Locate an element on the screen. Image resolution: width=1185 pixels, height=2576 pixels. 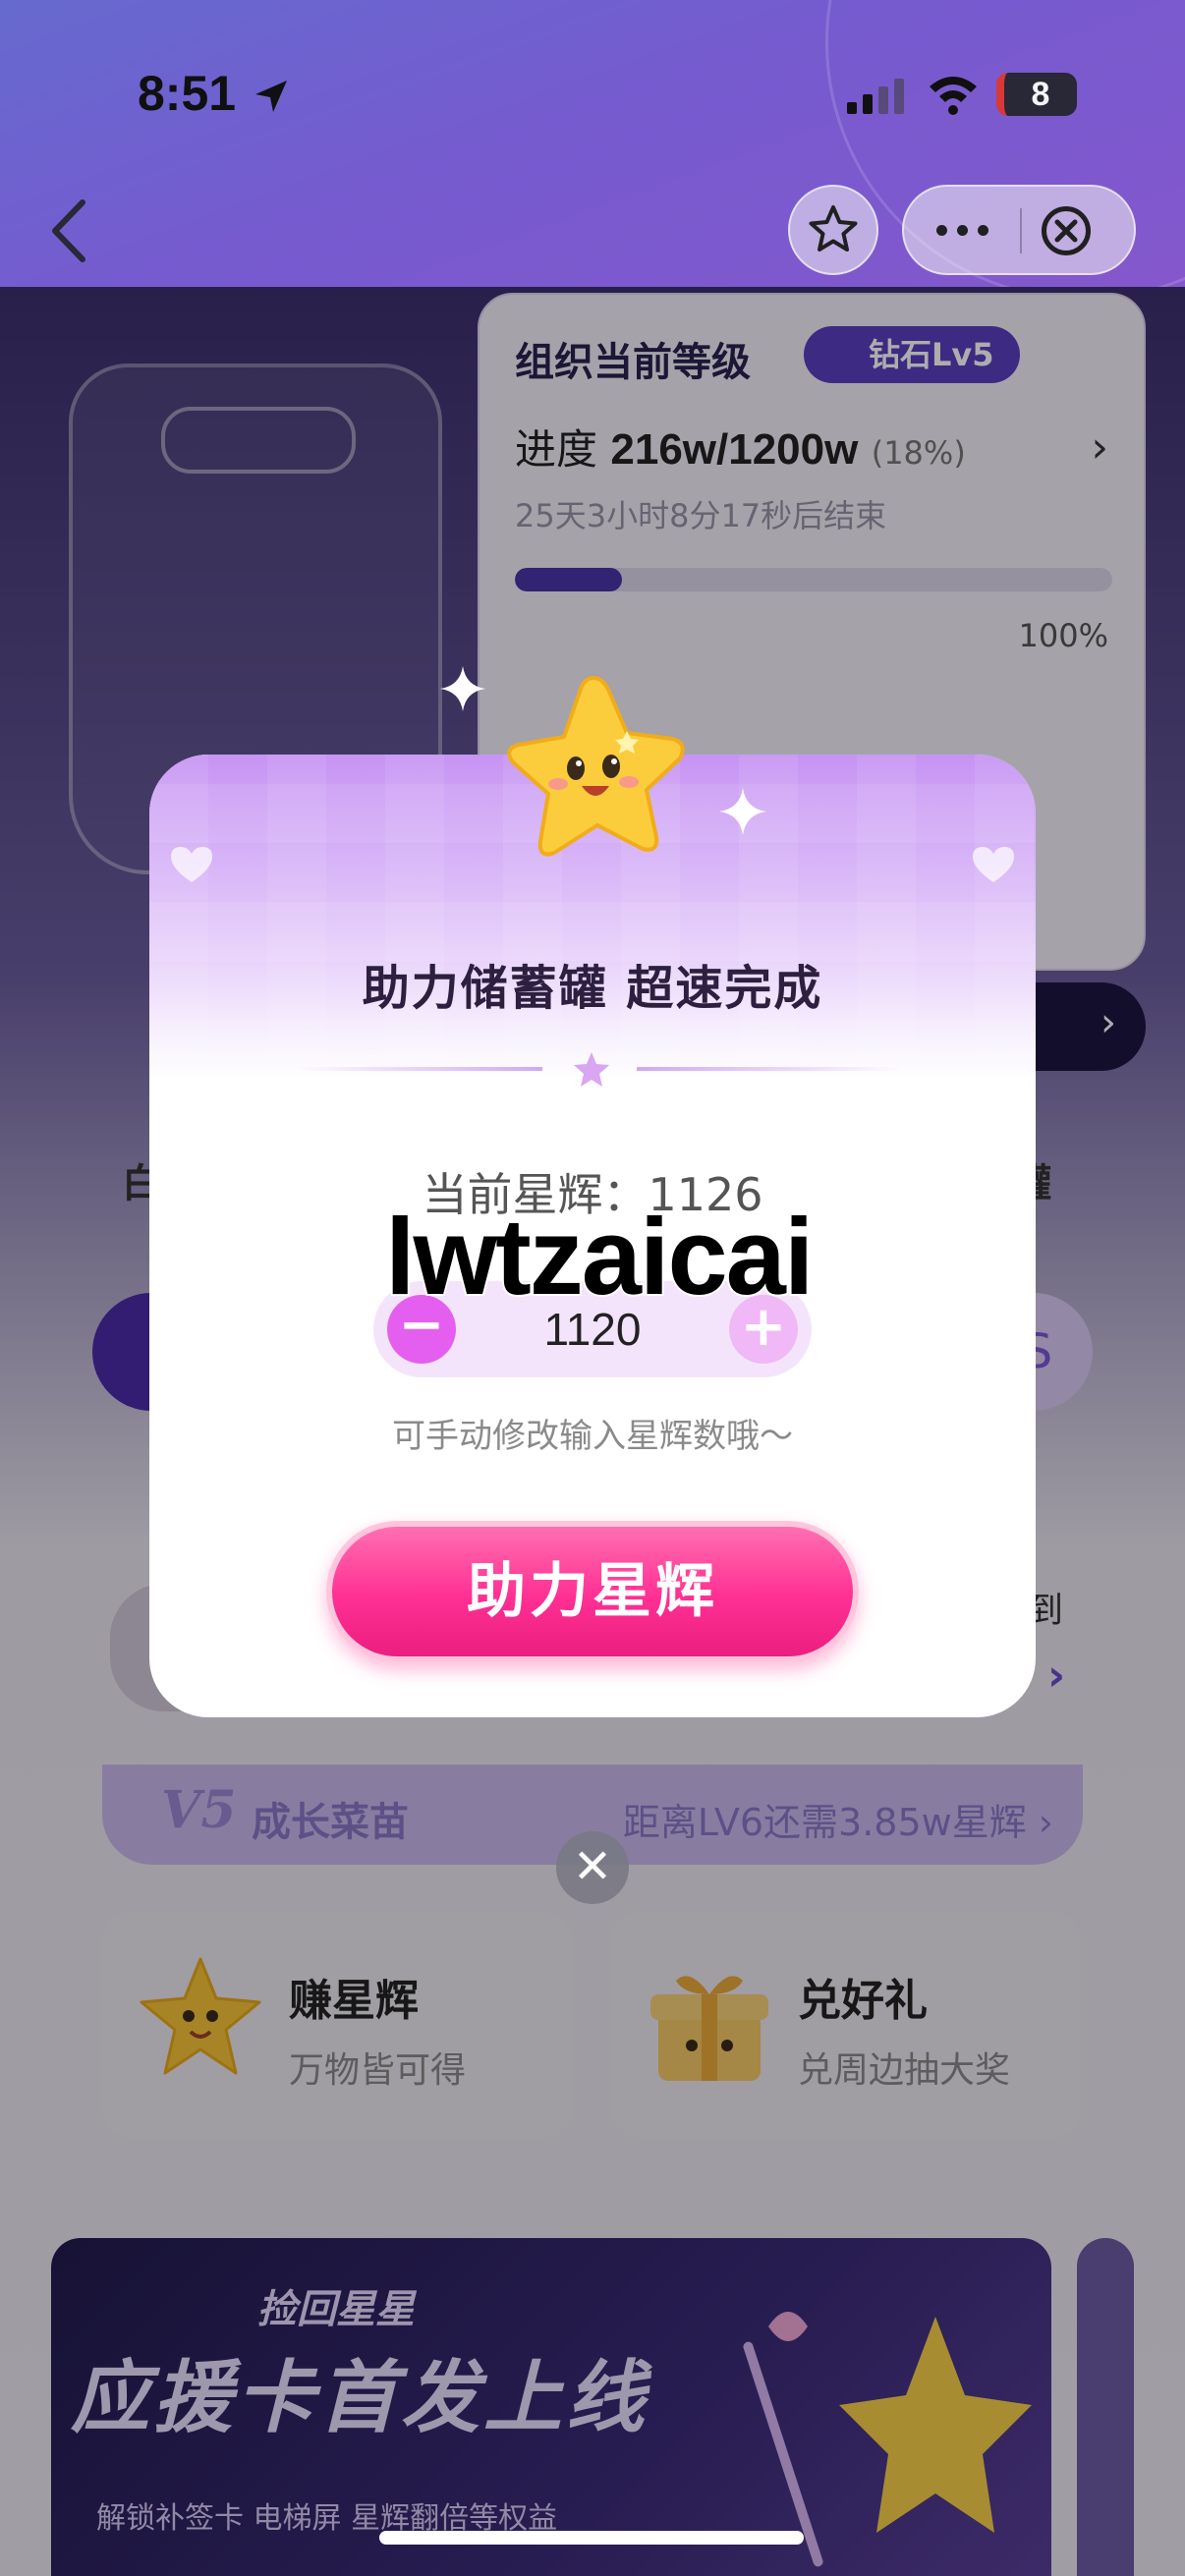
top-bar: 8:51 8 is located at coordinates (592, 143).